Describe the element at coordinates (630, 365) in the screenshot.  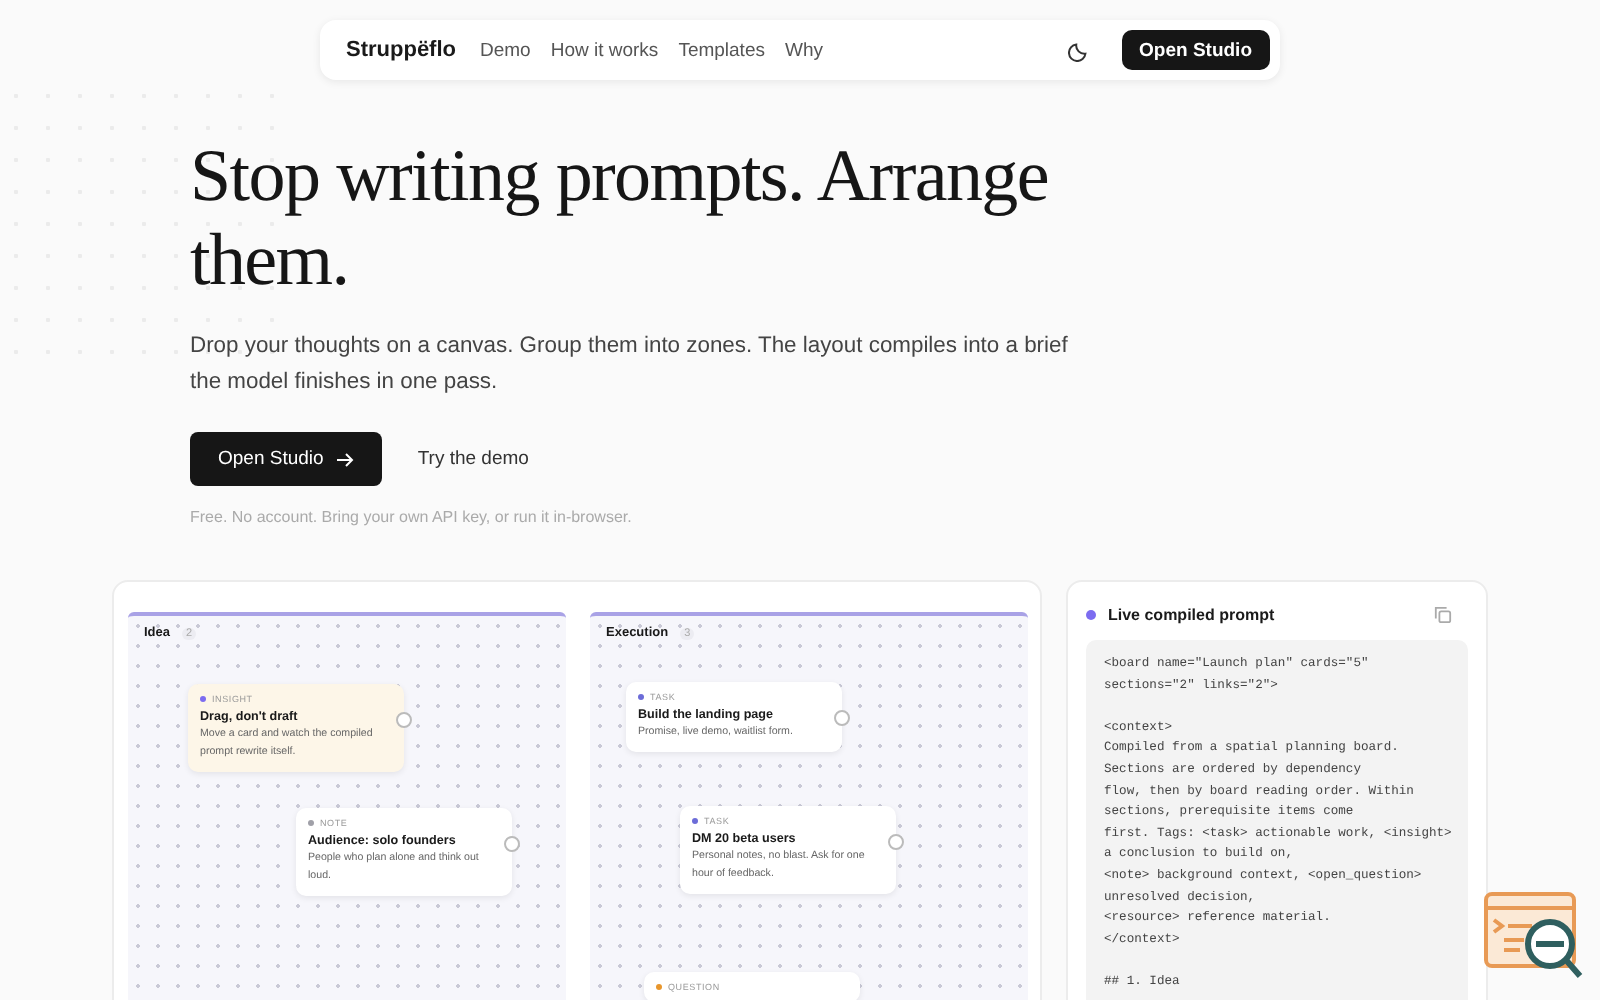
I see `hero-subtitle: Drop your thoughts on a canvas. Group them into zones. The layout compiles into a brief the model finishes in one pass.` at that location.